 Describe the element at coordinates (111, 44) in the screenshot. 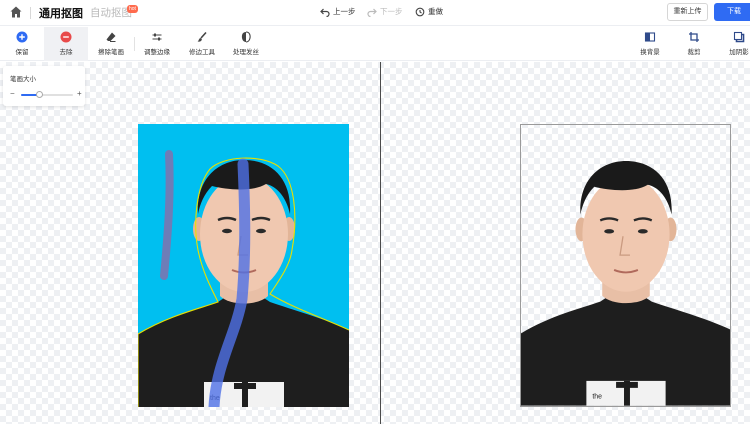

I see `erase-brush-tool: 擦除笔画` at that location.